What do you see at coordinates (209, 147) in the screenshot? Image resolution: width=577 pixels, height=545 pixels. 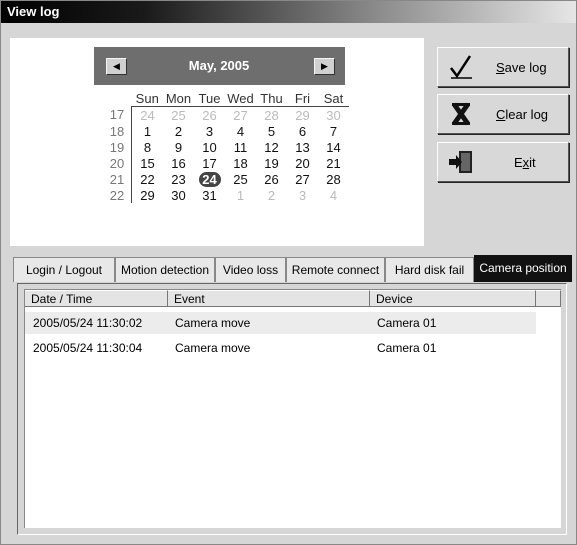 I see `calendar-day: 10` at bounding box center [209, 147].